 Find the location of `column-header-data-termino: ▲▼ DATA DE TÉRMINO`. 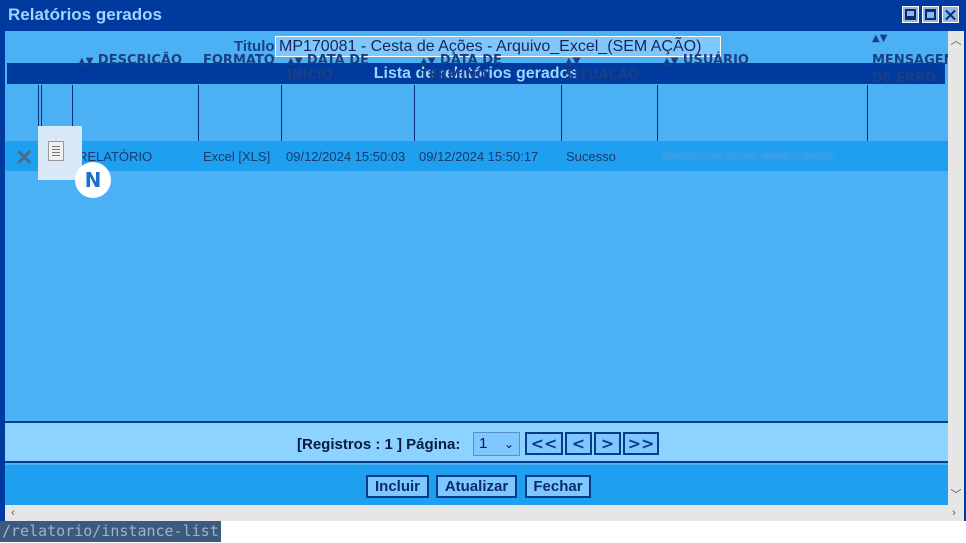

column-header-data-termino: ▲▼ DATA DE TÉRMINO is located at coordinates (487, 59).